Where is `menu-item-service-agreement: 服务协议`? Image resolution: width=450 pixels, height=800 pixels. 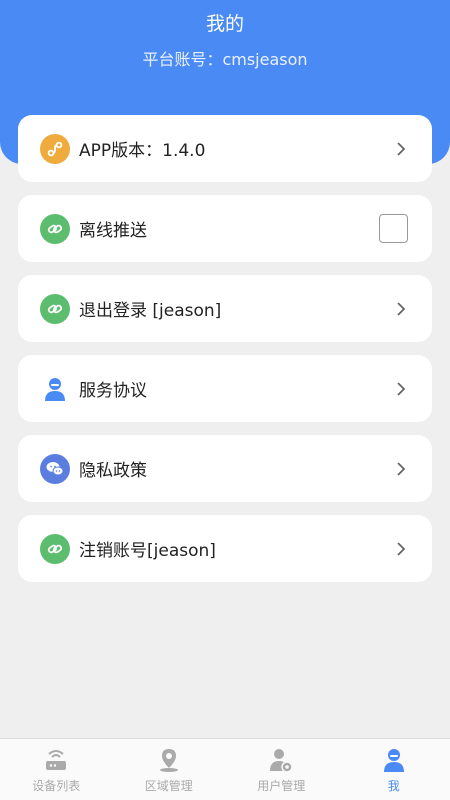 menu-item-service-agreement: 服务协议 is located at coordinates (225, 388).